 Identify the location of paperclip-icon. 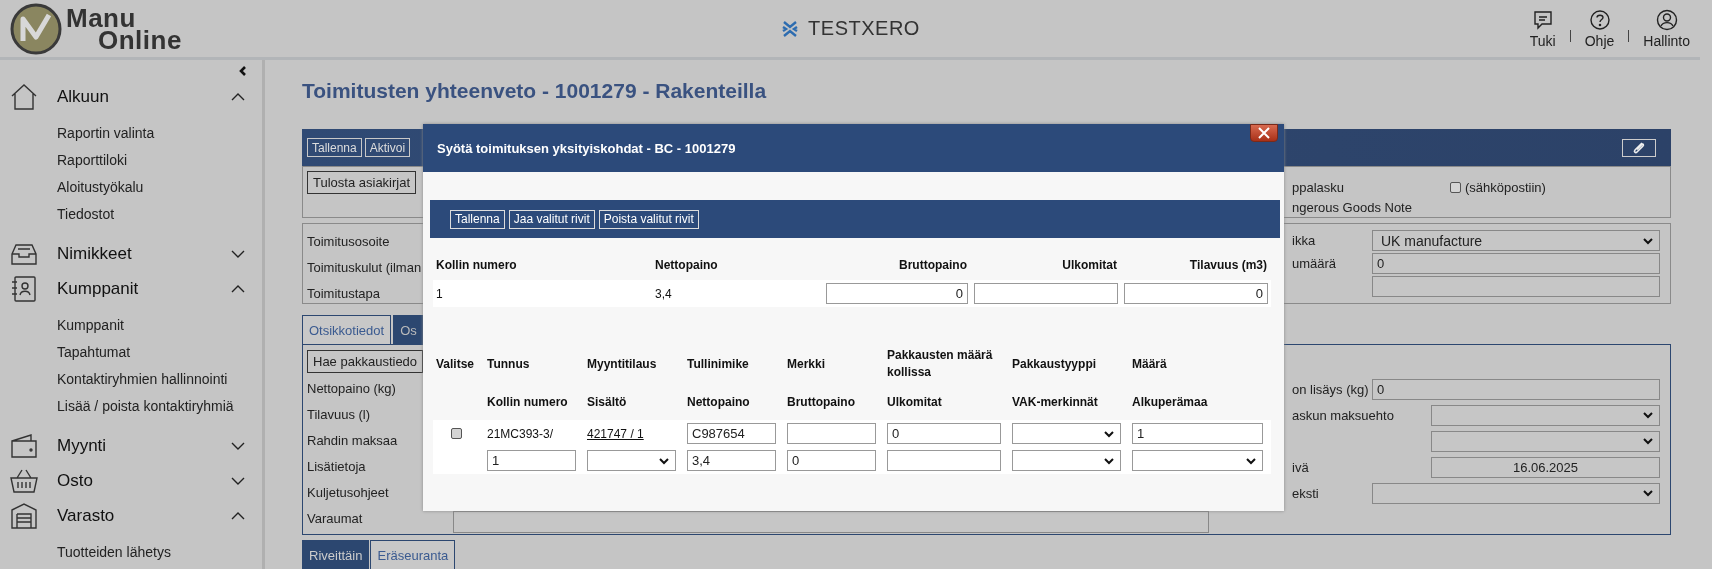
(1639, 147).